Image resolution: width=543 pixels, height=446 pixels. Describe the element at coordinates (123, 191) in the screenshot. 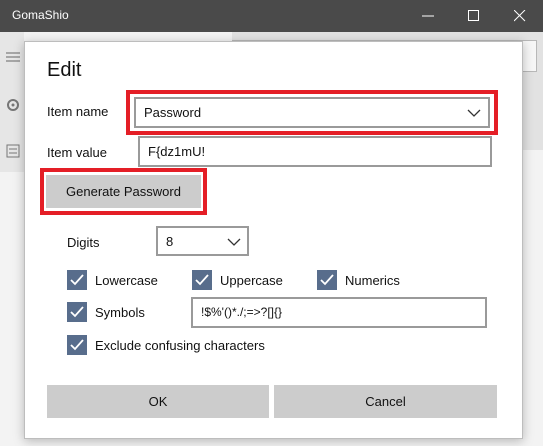

I see `generate-password-highlight` at that location.